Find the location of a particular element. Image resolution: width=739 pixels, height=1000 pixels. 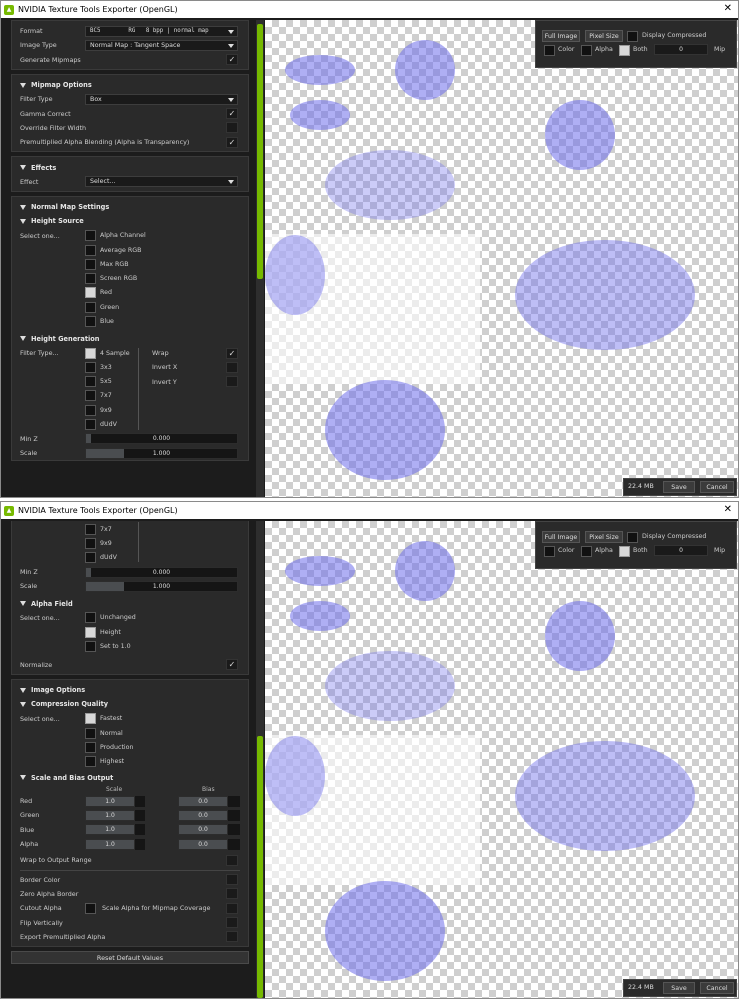

scale-alpha-checkbox is located at coordinates (232, 908).